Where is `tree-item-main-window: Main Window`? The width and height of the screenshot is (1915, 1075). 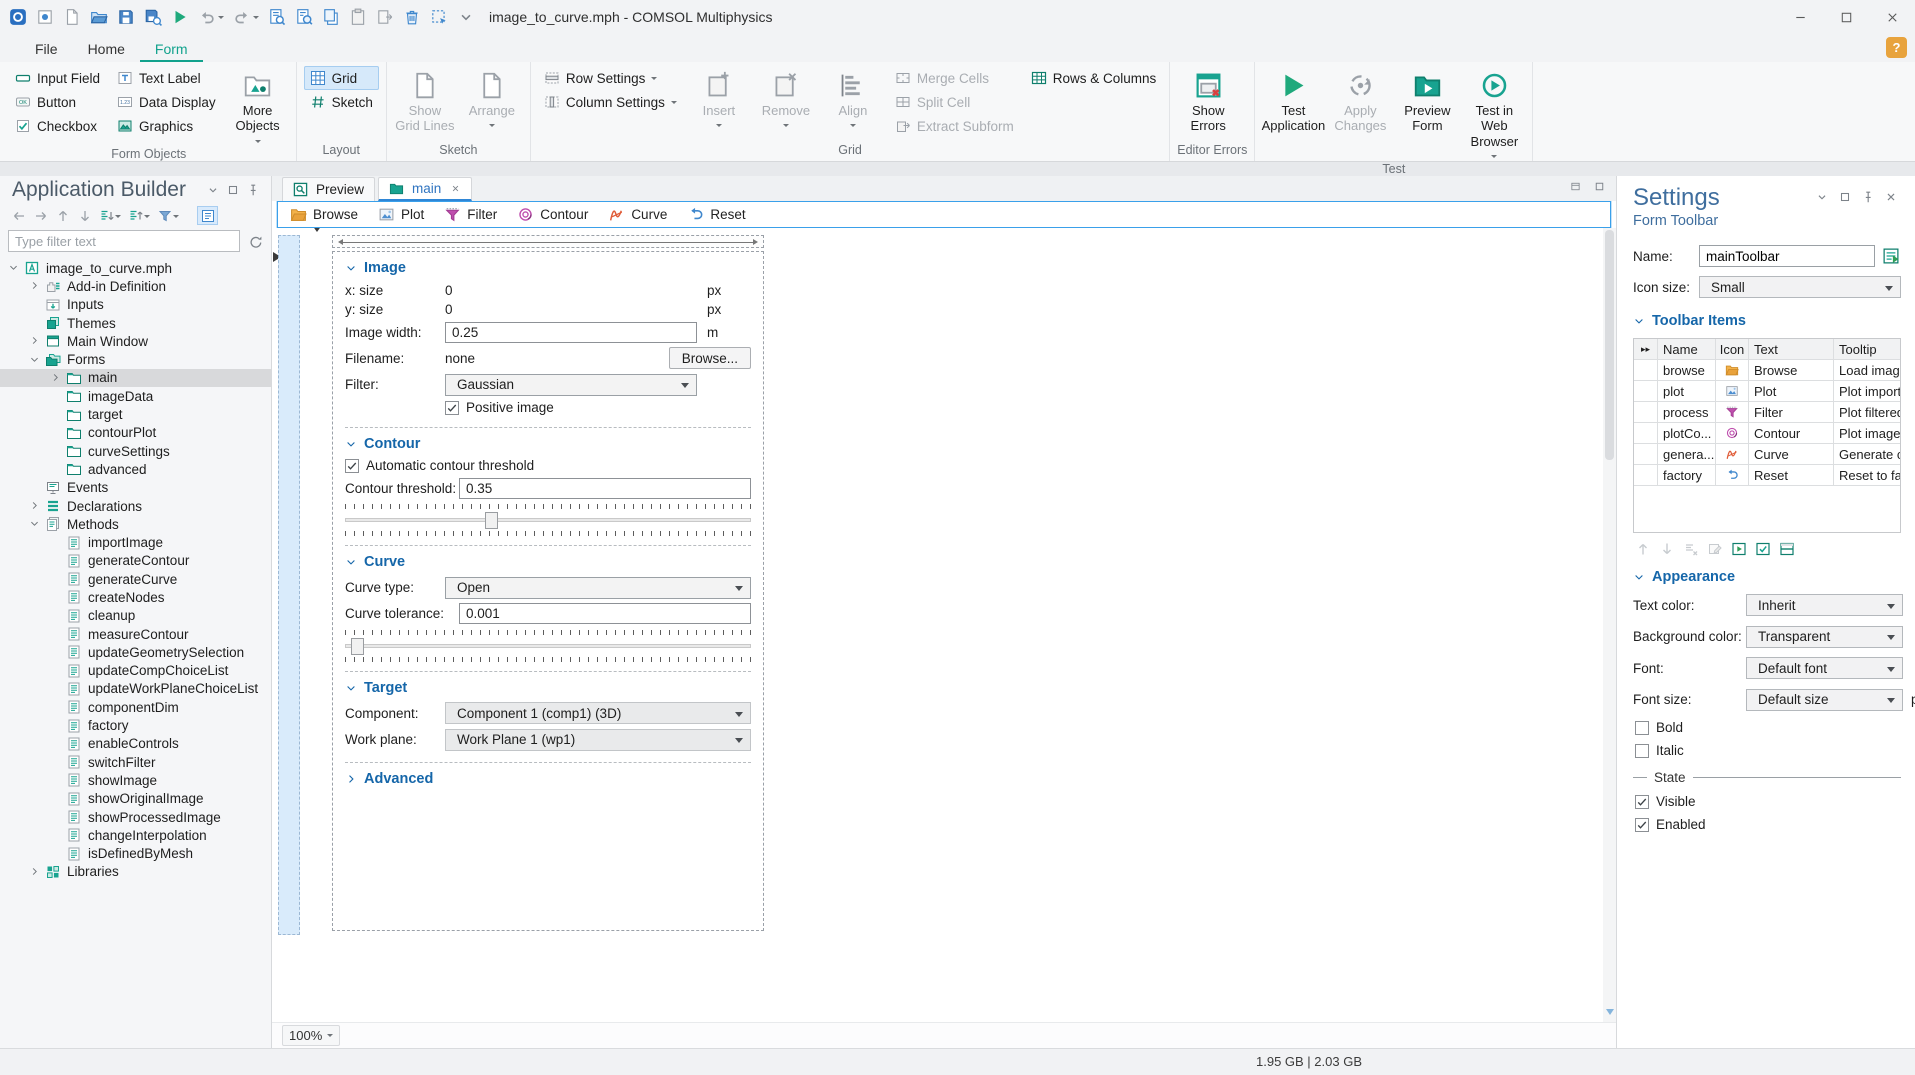
tree-item-main-window: Main Window is located at coordinates (135, 341).